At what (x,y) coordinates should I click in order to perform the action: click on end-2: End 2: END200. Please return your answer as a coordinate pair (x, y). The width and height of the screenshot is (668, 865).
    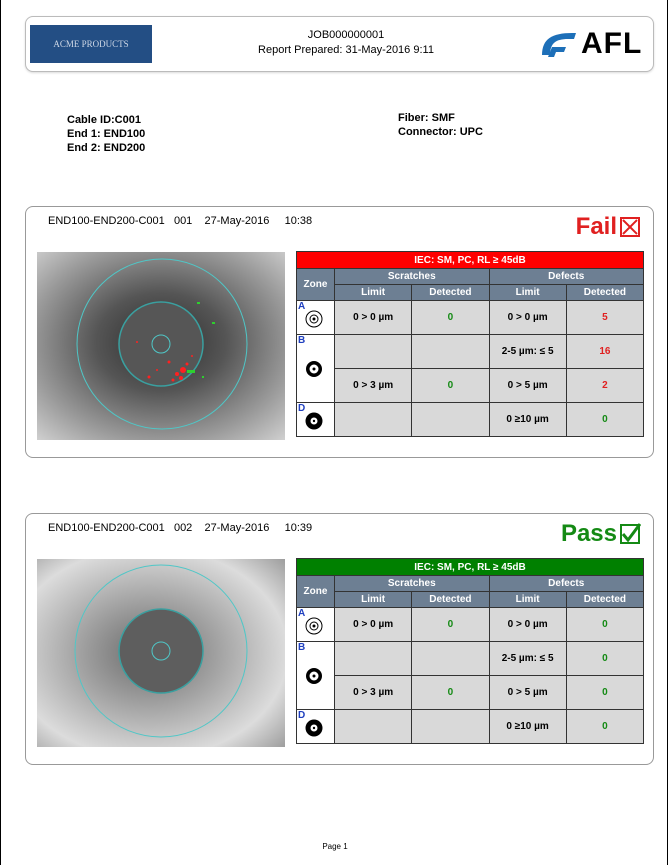
    Looking at the image, I should click on (106, 148).